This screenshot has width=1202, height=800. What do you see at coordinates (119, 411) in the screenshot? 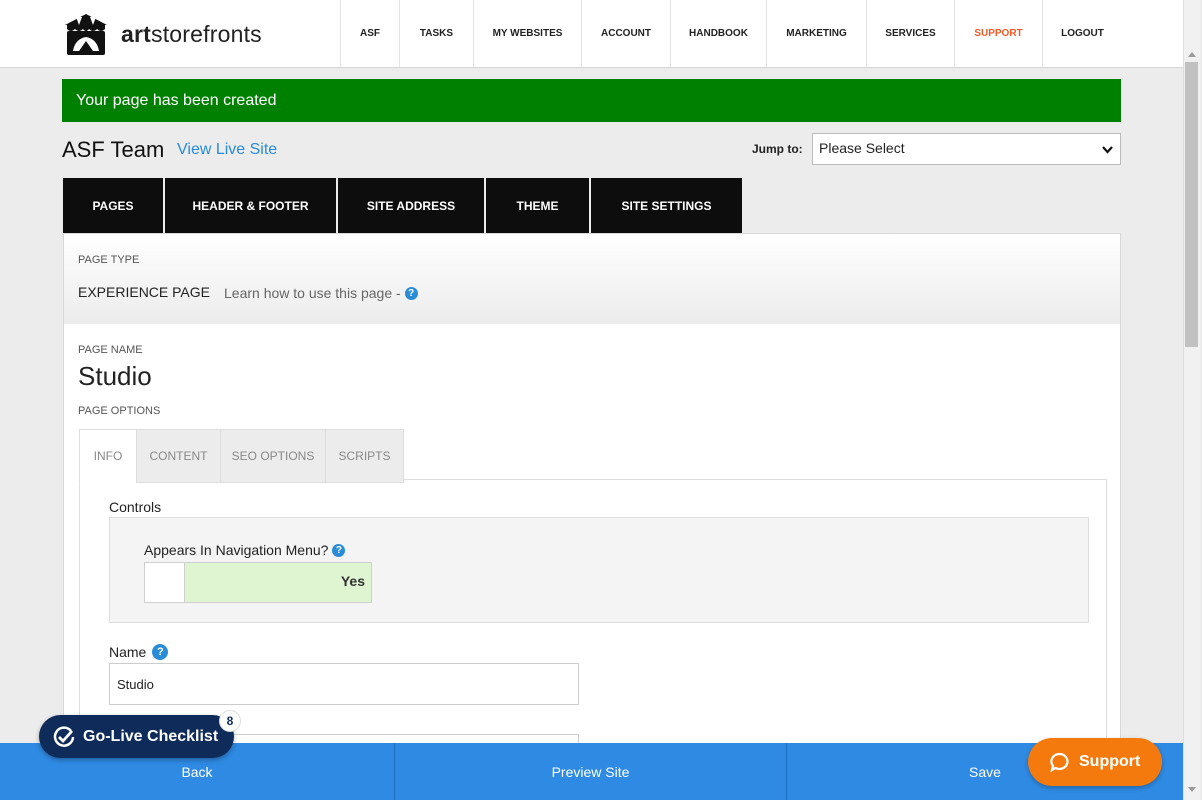
I see `page-options-label: PAGE OPTIONS` at bounding box center [119, 411].